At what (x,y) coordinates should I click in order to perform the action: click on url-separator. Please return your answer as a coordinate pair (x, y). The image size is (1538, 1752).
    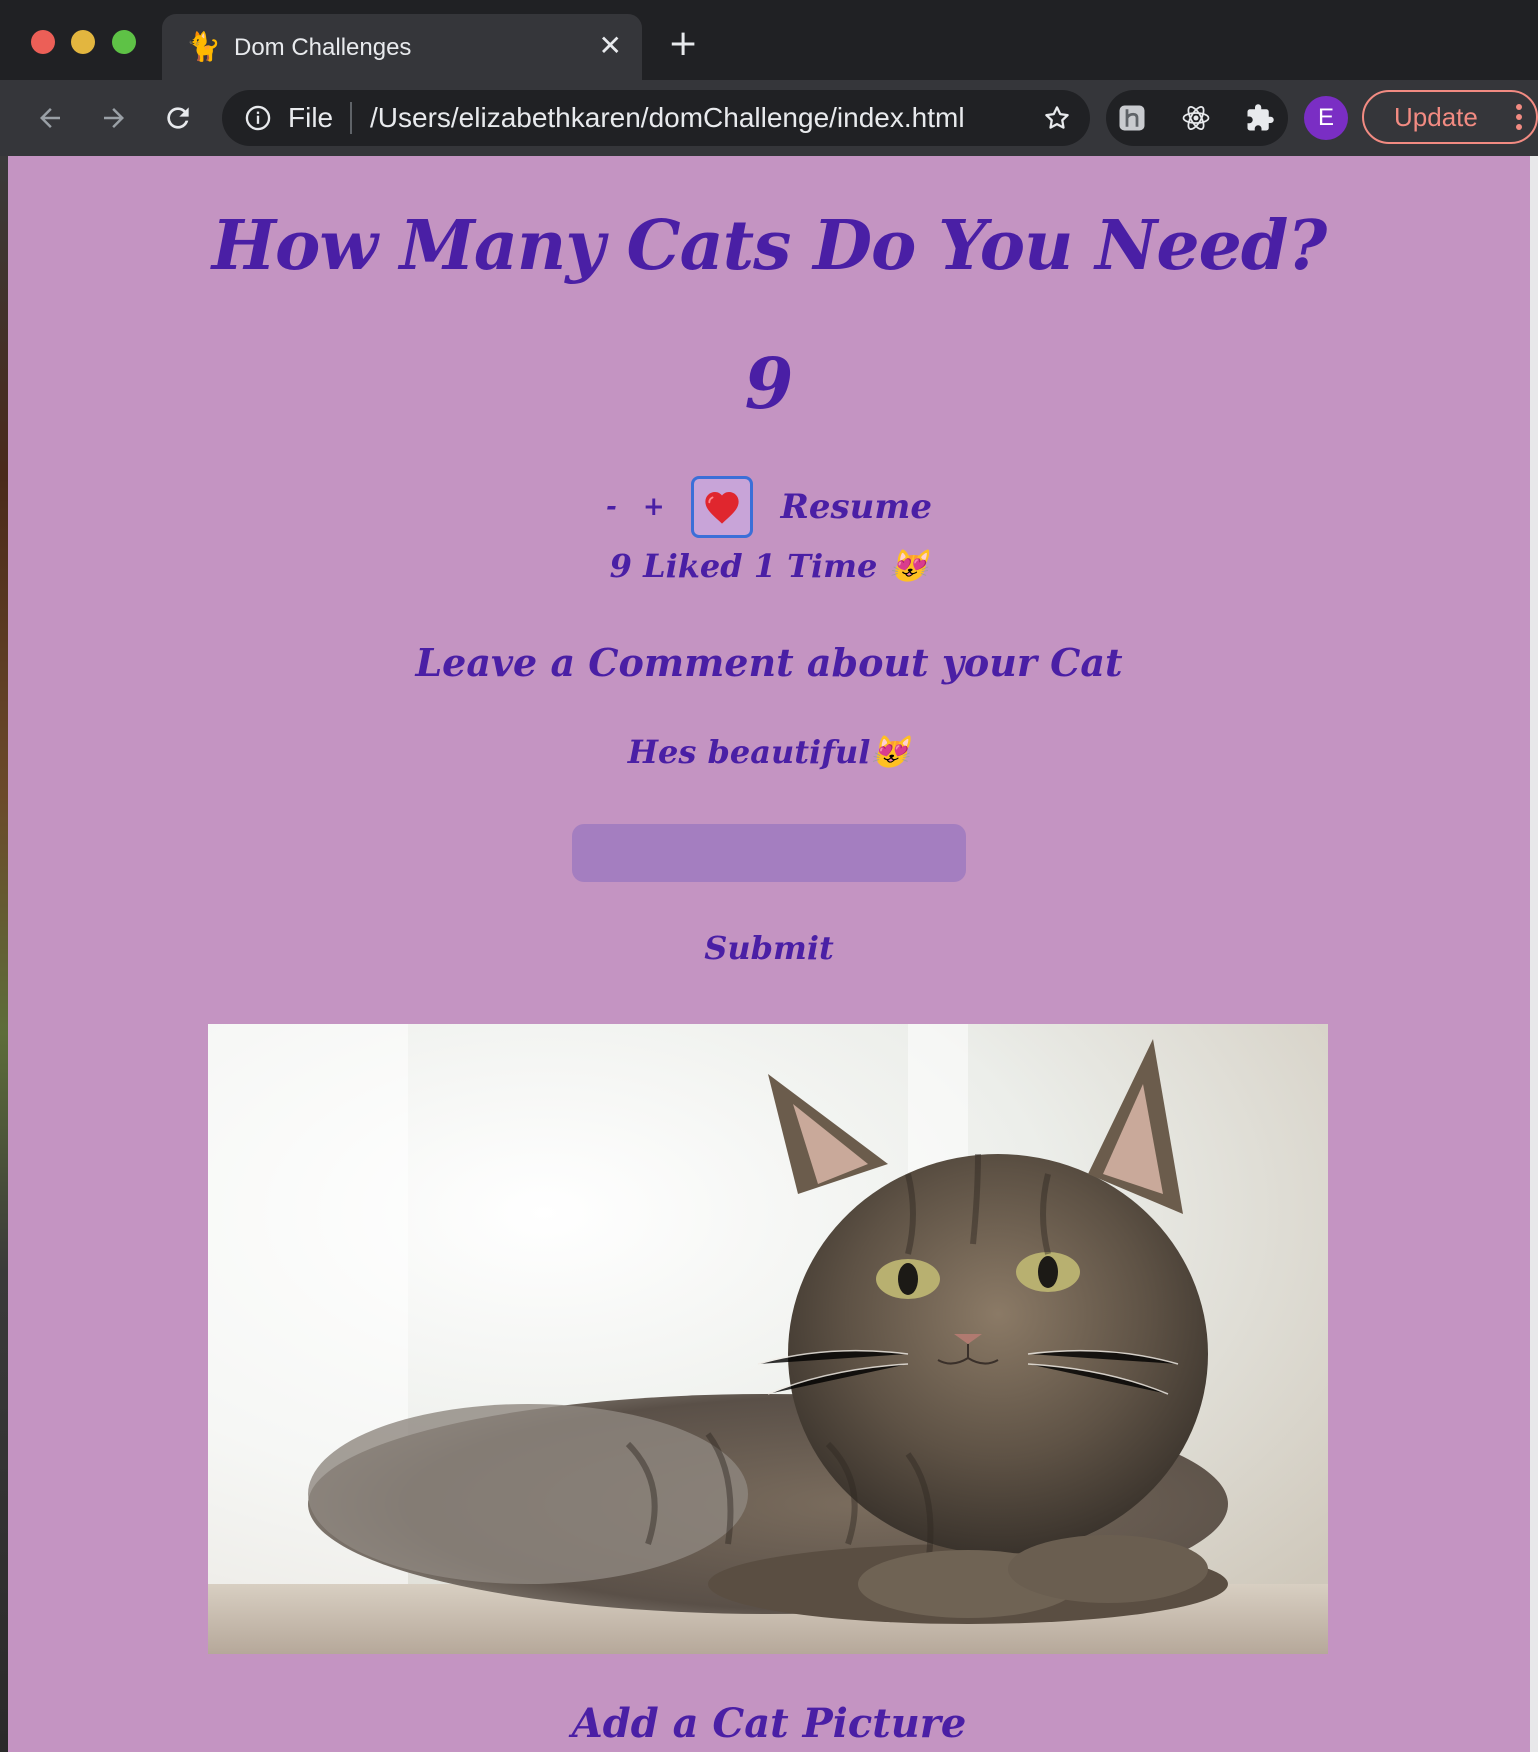
    Looking at the image, I should click on (351, 118).